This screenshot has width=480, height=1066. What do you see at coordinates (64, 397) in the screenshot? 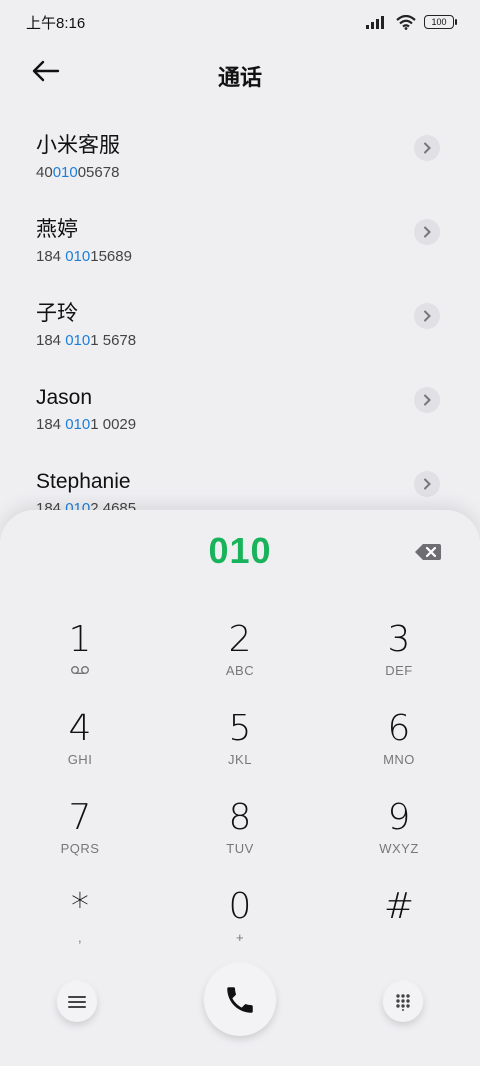
I see `contact-name: Jason` at bounding box center [64, 397].